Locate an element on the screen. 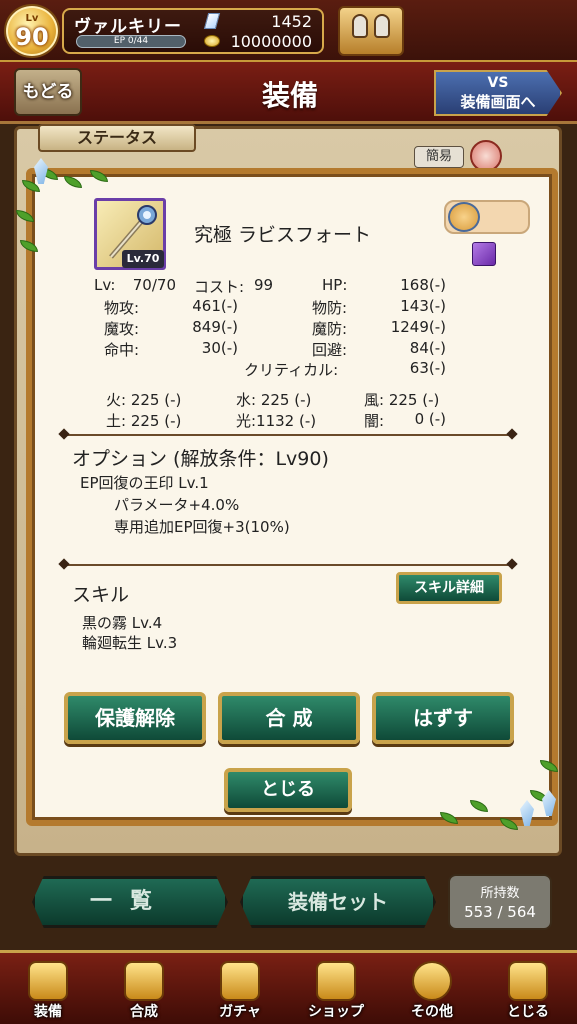 The height and width of the screenshot is (1024, 577). page-title: 装備 is located at coordinates (289, 95).